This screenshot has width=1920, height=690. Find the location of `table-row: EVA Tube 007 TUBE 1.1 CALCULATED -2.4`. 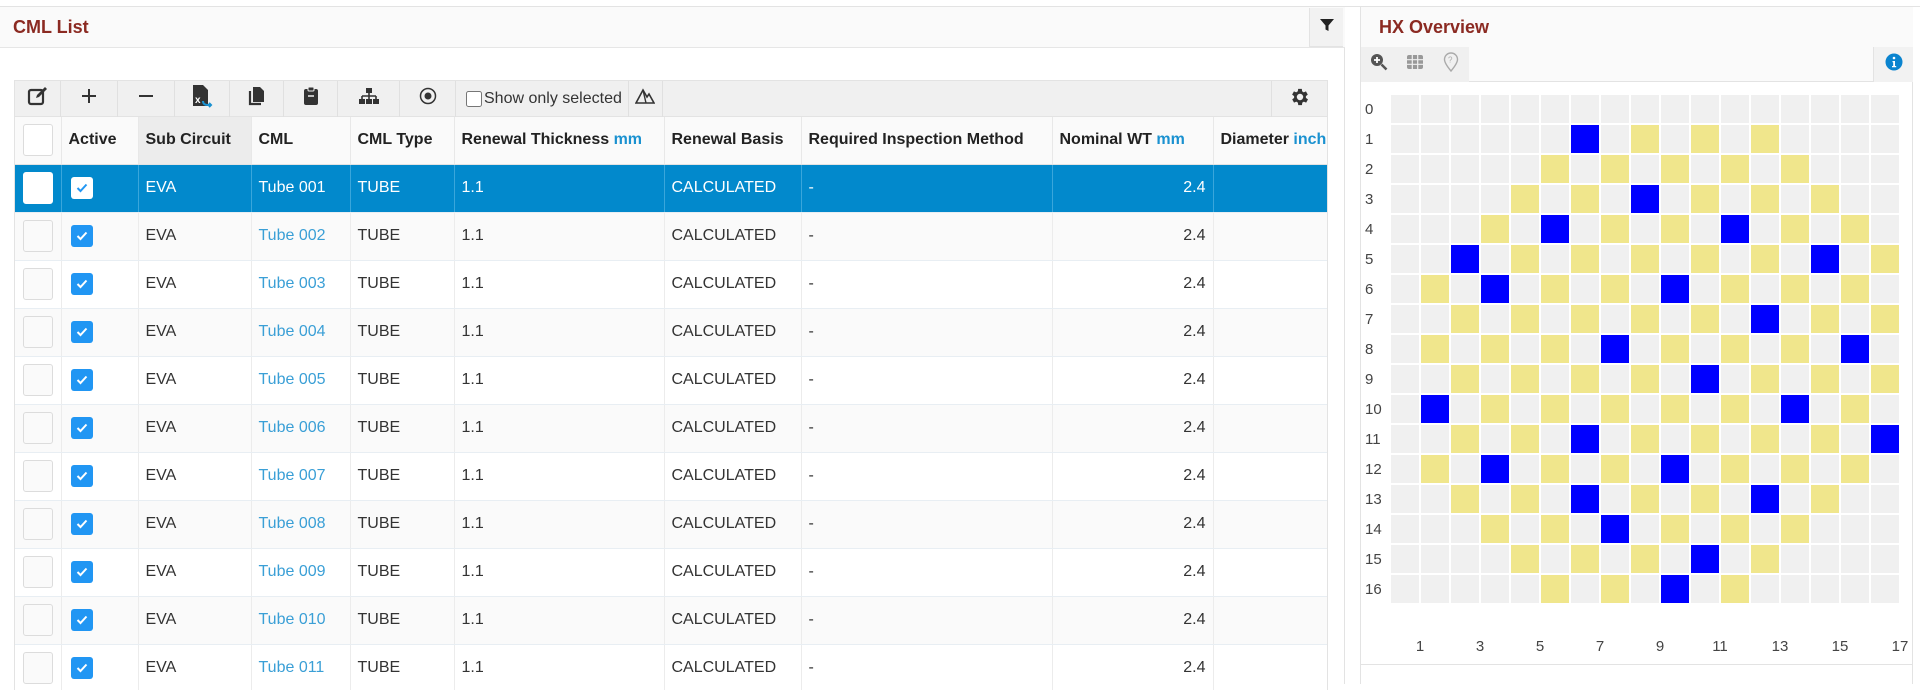

table-row: EVA Tube 007 TUBE 1.1 CALCULATED -2.4 is located at coordinates (671, 476).